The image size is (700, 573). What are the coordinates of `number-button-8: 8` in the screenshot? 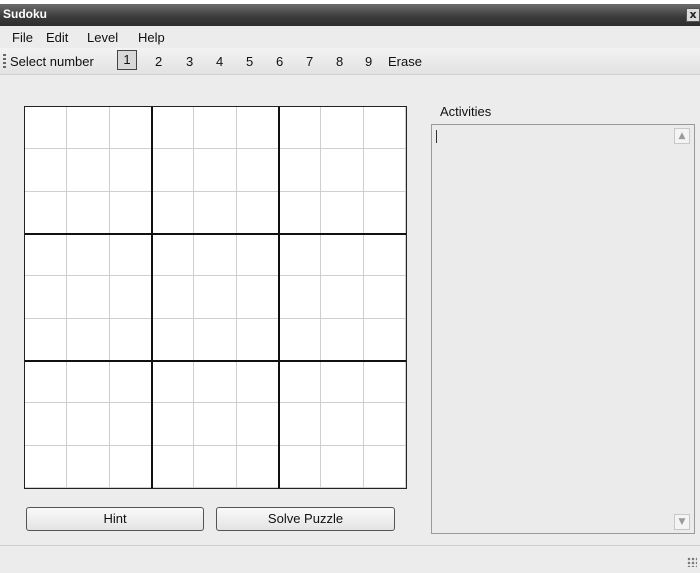 It's located at (339, 61).